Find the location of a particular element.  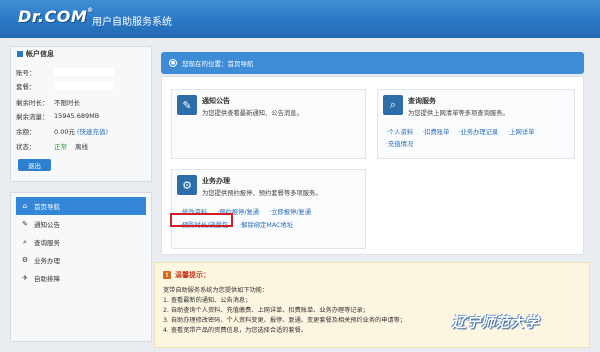

query-links-row2: ·充值情况 is located at coordinates (399, 143).